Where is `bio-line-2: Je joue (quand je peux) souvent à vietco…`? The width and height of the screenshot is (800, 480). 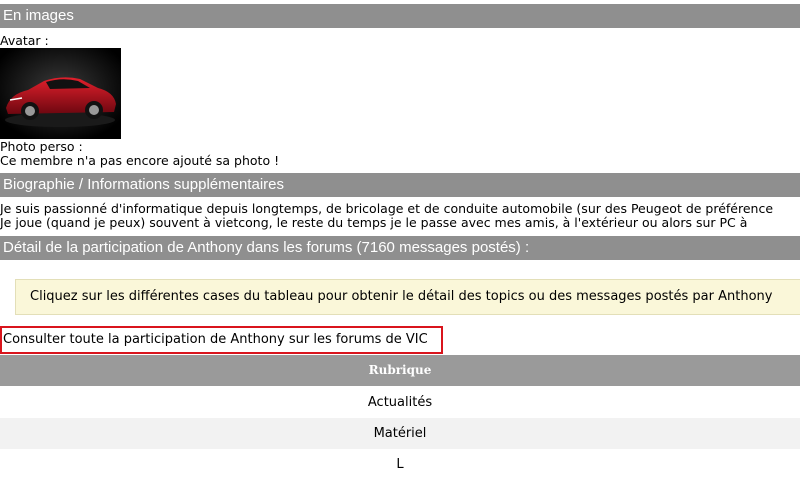 bio-line-2: Je joue (quand je peux) souvent à vietco… is located at coordinates (374, 223).